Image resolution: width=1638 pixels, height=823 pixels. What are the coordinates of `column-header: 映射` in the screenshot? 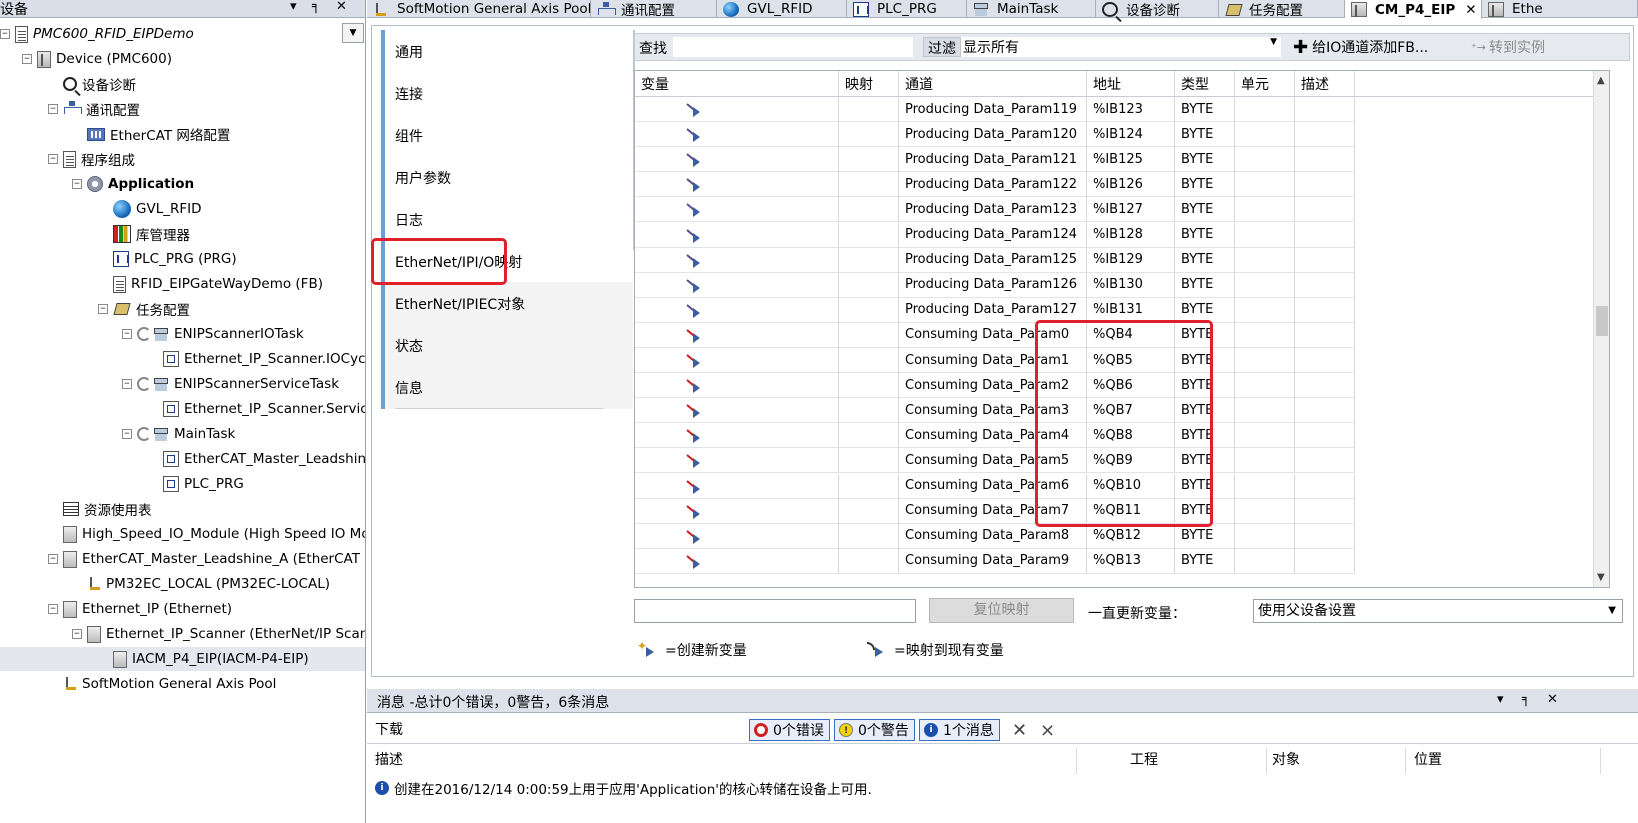 It's located at (869, 84).